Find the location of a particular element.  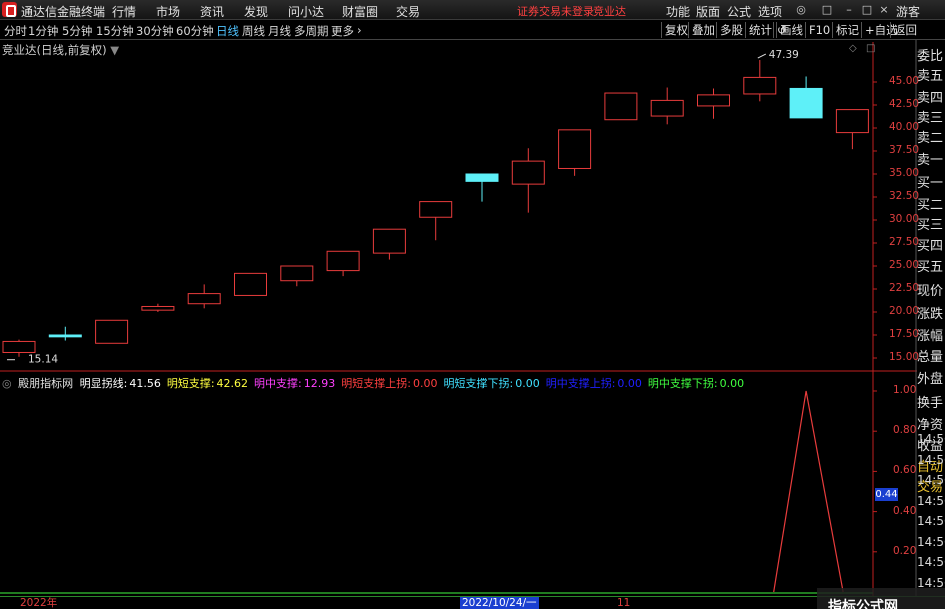

price-tick-label: 22.50 is located at coordinates (904, 288).